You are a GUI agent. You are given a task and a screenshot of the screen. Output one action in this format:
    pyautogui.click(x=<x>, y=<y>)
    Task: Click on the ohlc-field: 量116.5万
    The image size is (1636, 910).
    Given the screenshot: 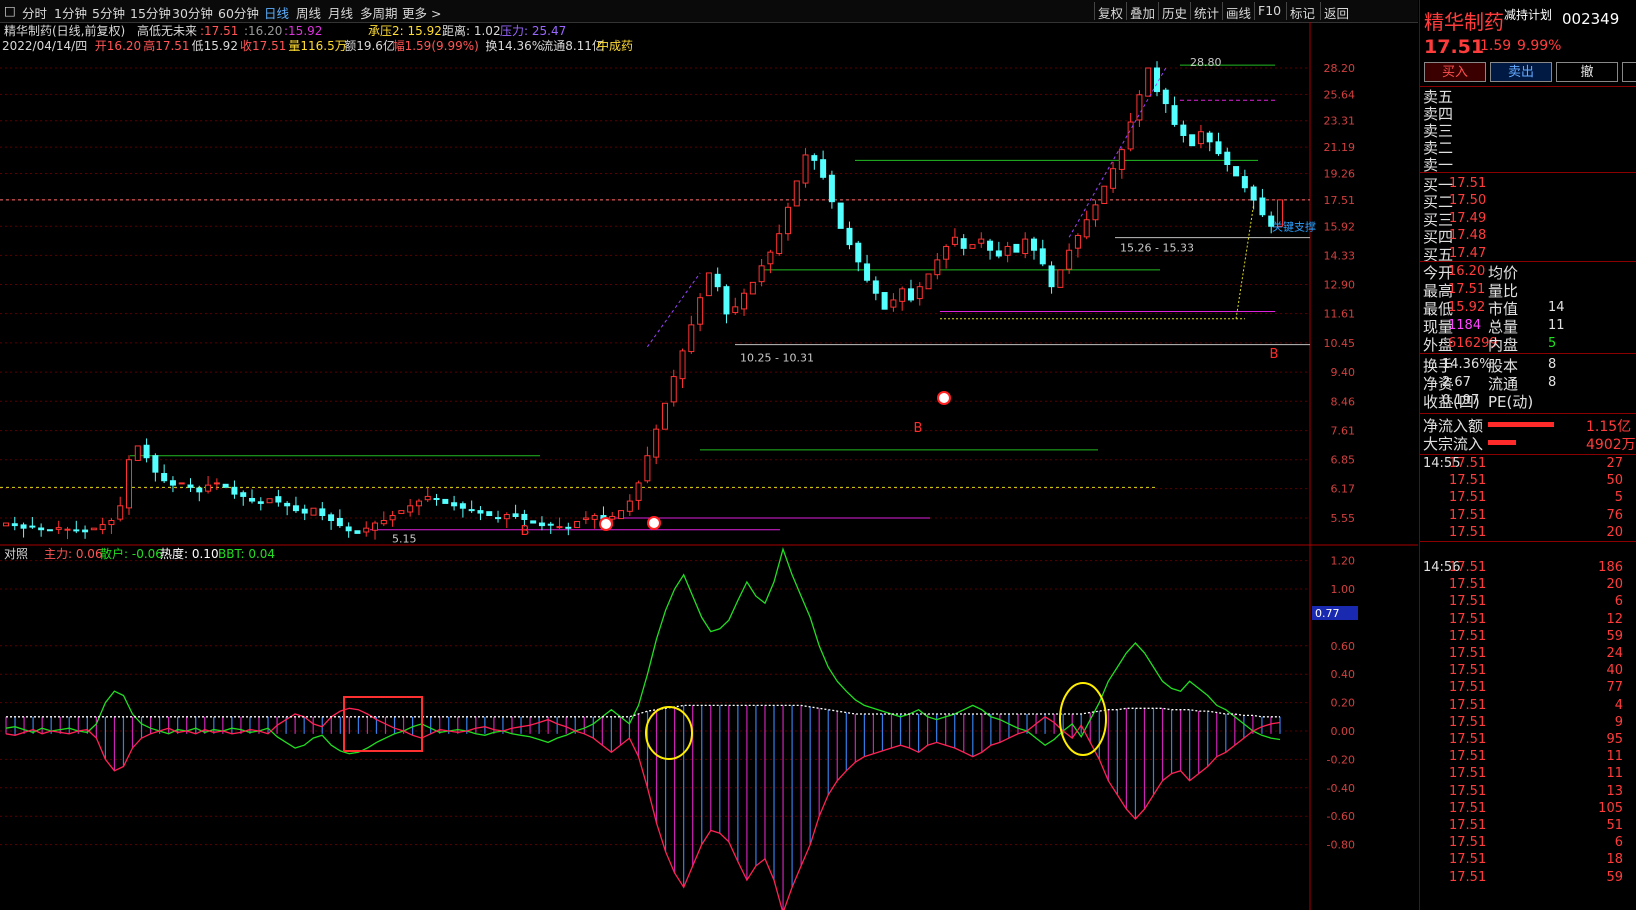 What is the action you would take?
    pyautogui.click(x=317, y=46)
    